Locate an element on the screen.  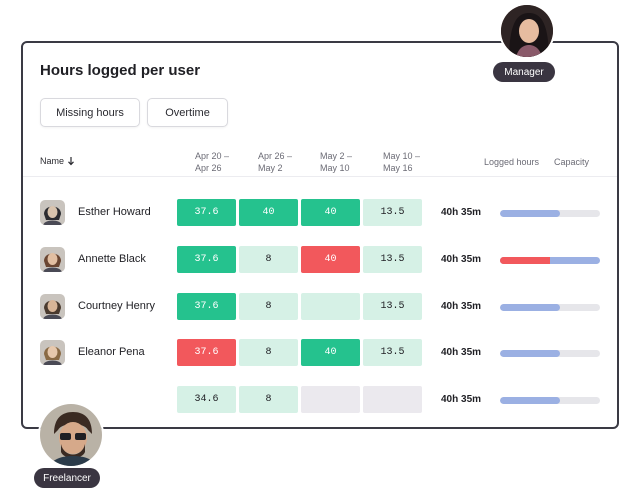
week-header-2: Apr 26 – May 2 is located at coordinates (288, 162).